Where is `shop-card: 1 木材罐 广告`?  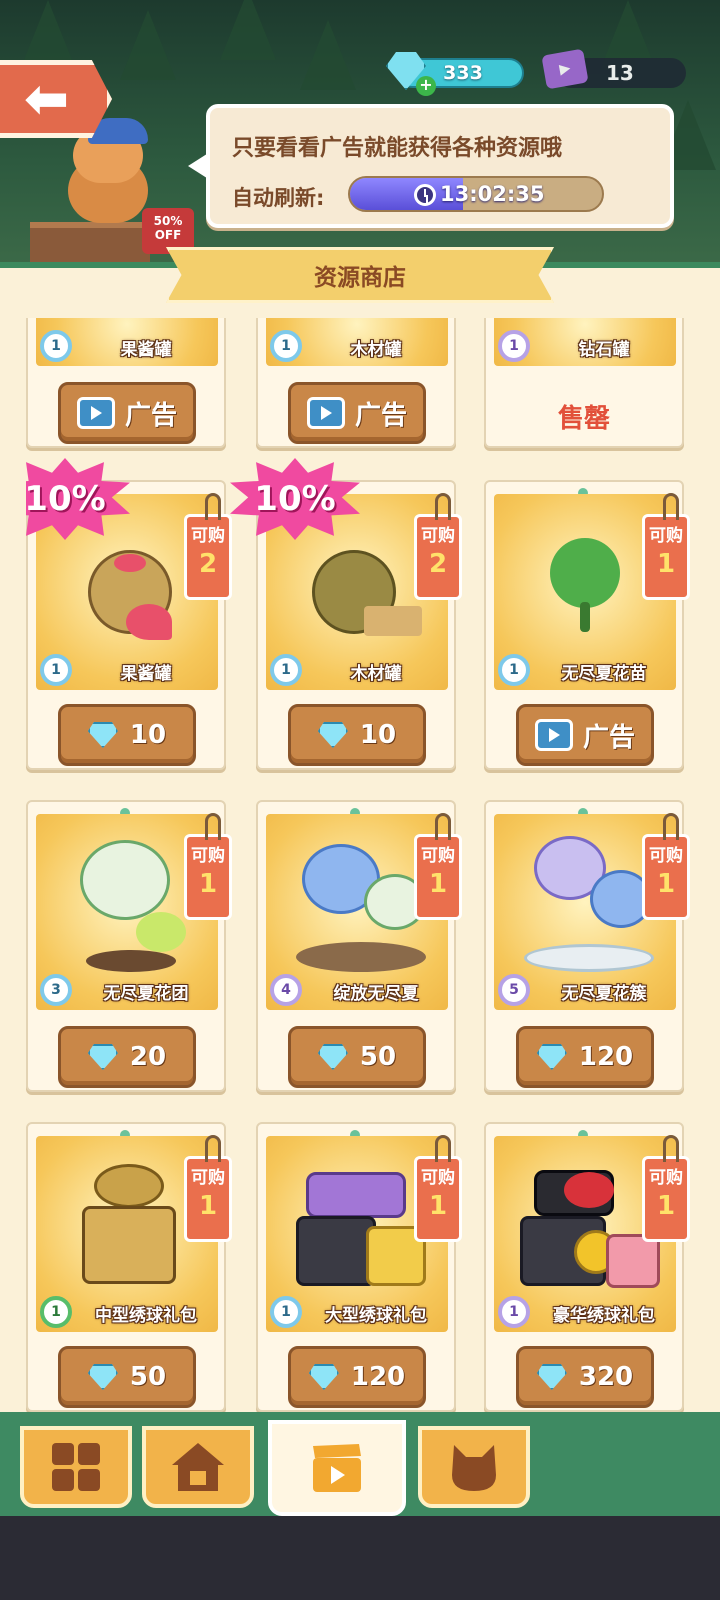
shop-card: 1 木材罐 广告 is located at coordinates (356, 383).